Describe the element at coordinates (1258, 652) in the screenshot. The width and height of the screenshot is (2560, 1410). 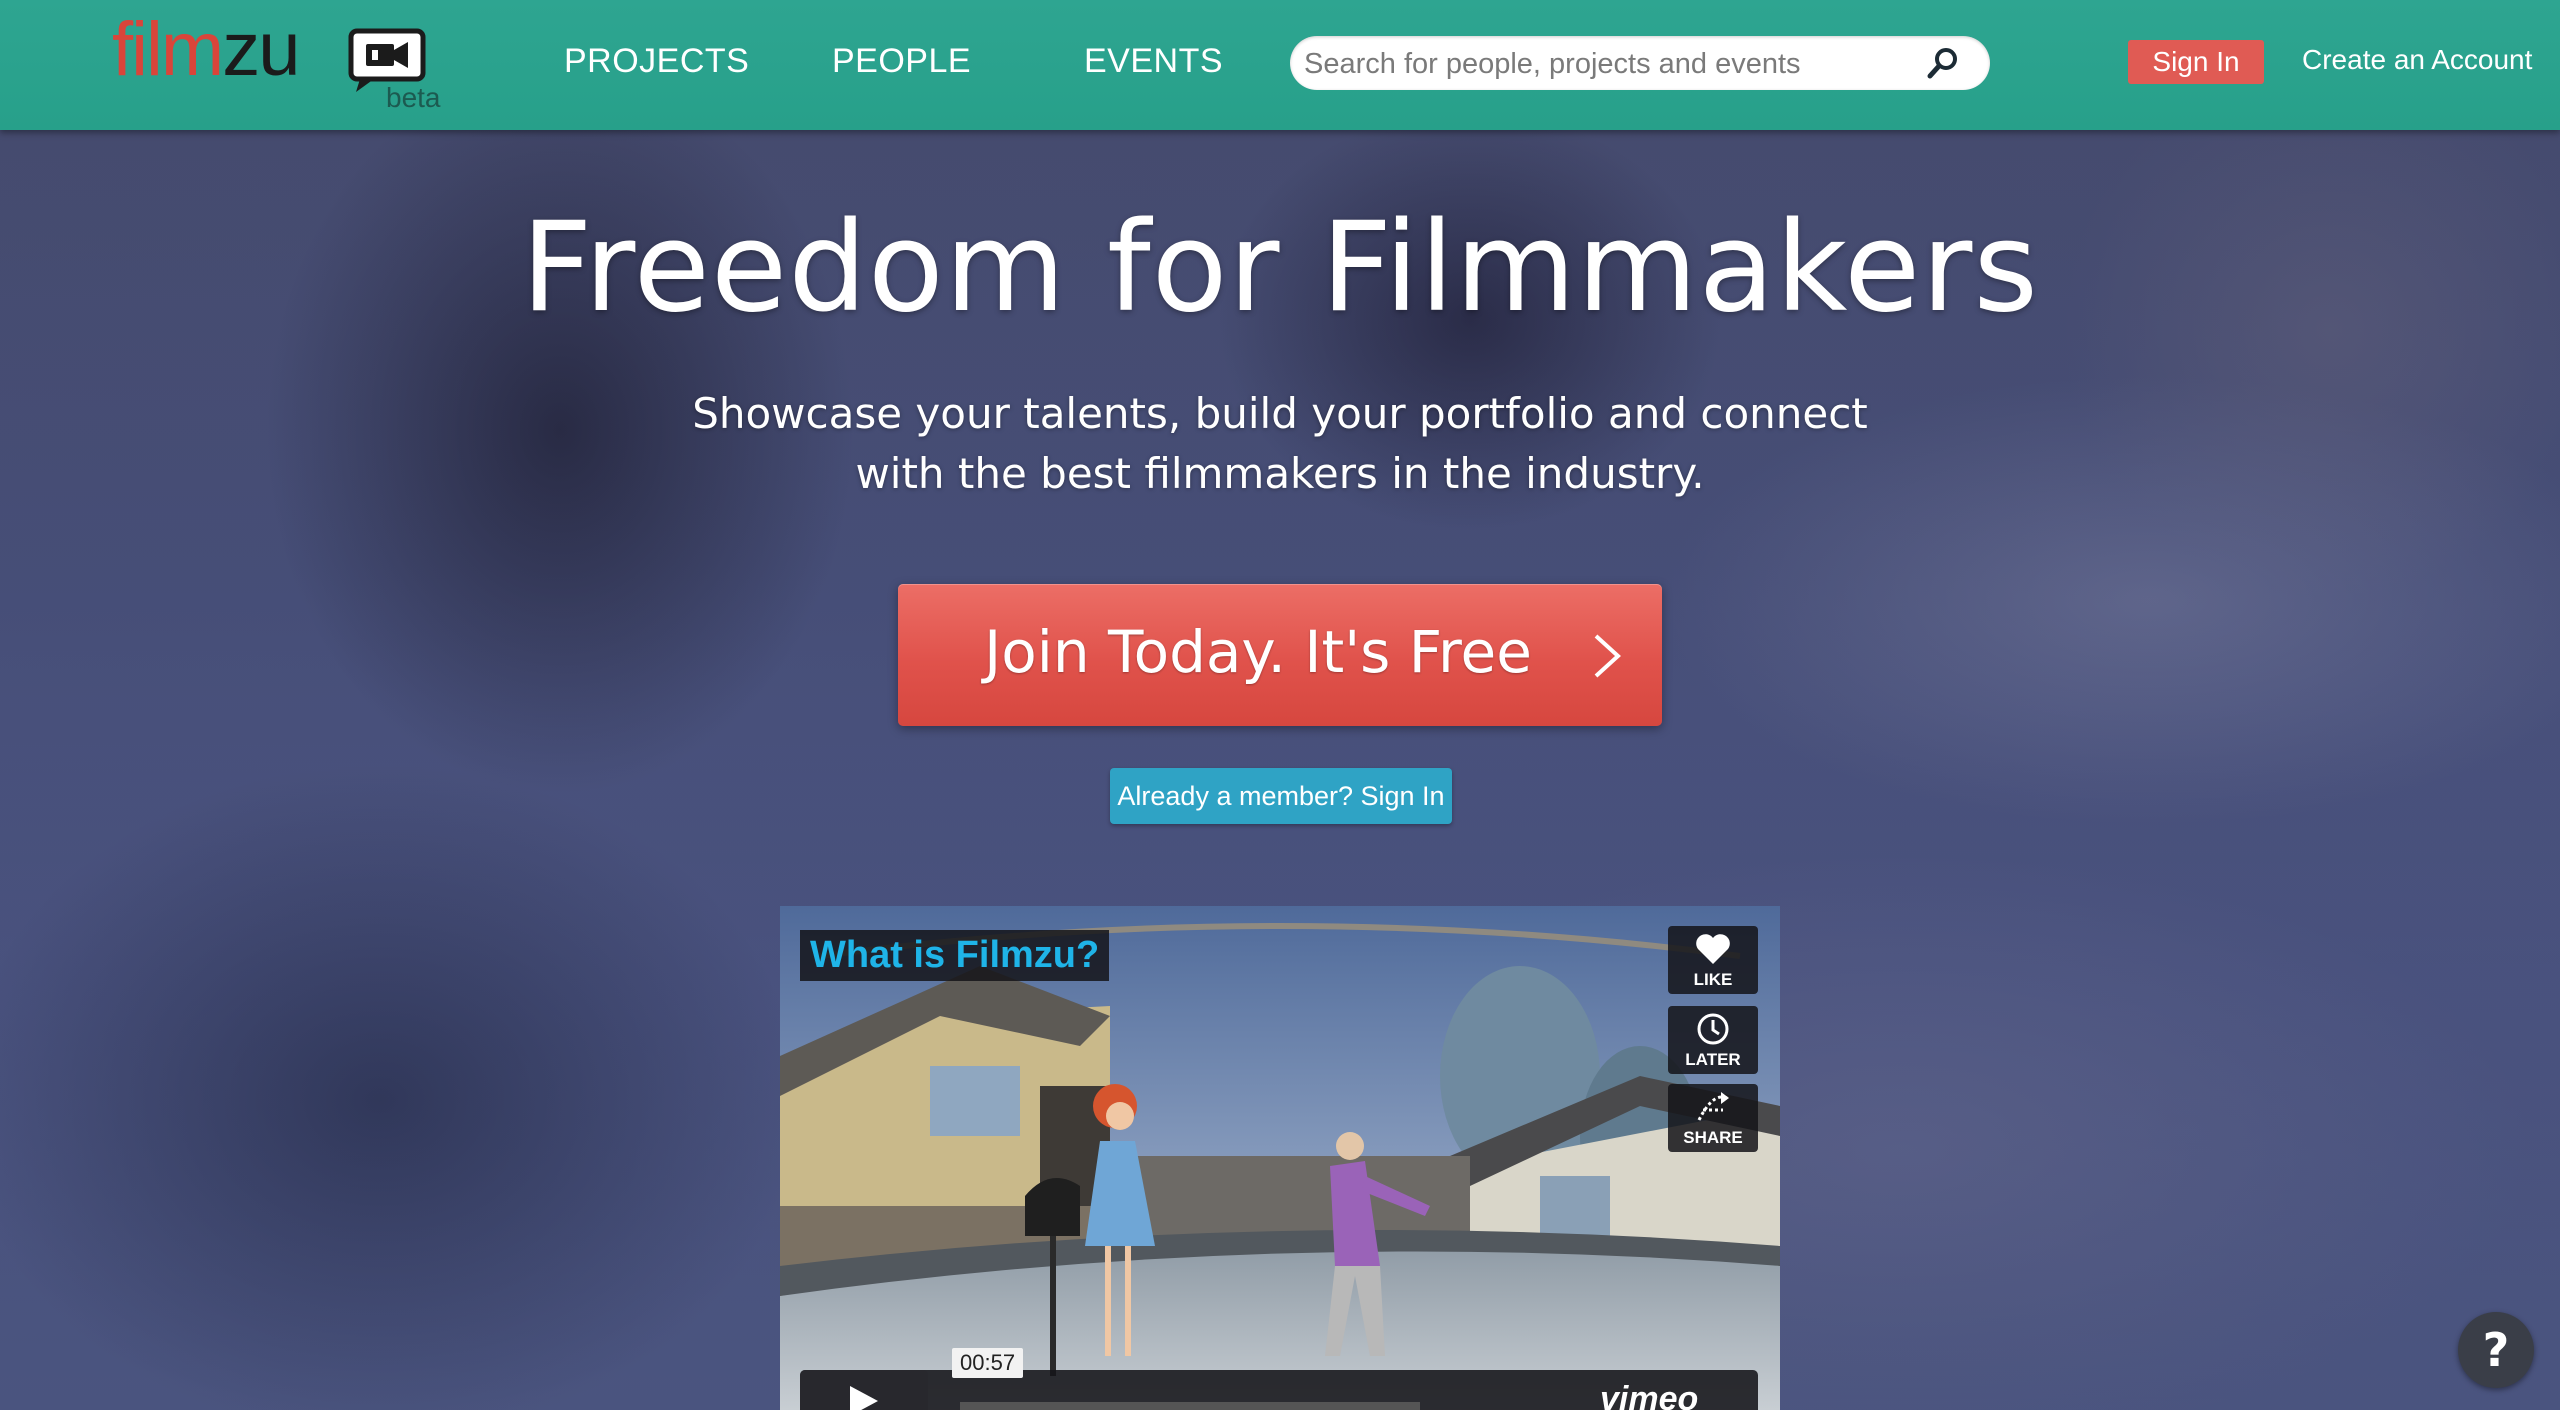
I see `join-today-label: Join Today. It's Free` at that location.